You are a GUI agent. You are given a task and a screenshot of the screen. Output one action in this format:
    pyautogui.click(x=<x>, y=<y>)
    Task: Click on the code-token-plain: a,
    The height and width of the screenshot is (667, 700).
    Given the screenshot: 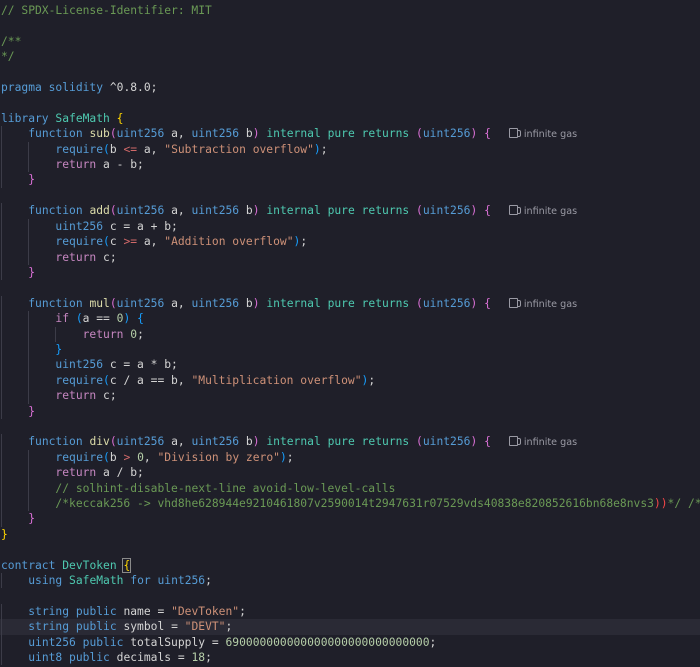 What is the action you would take?
    pyautogui.click(x=151, y=242)
    